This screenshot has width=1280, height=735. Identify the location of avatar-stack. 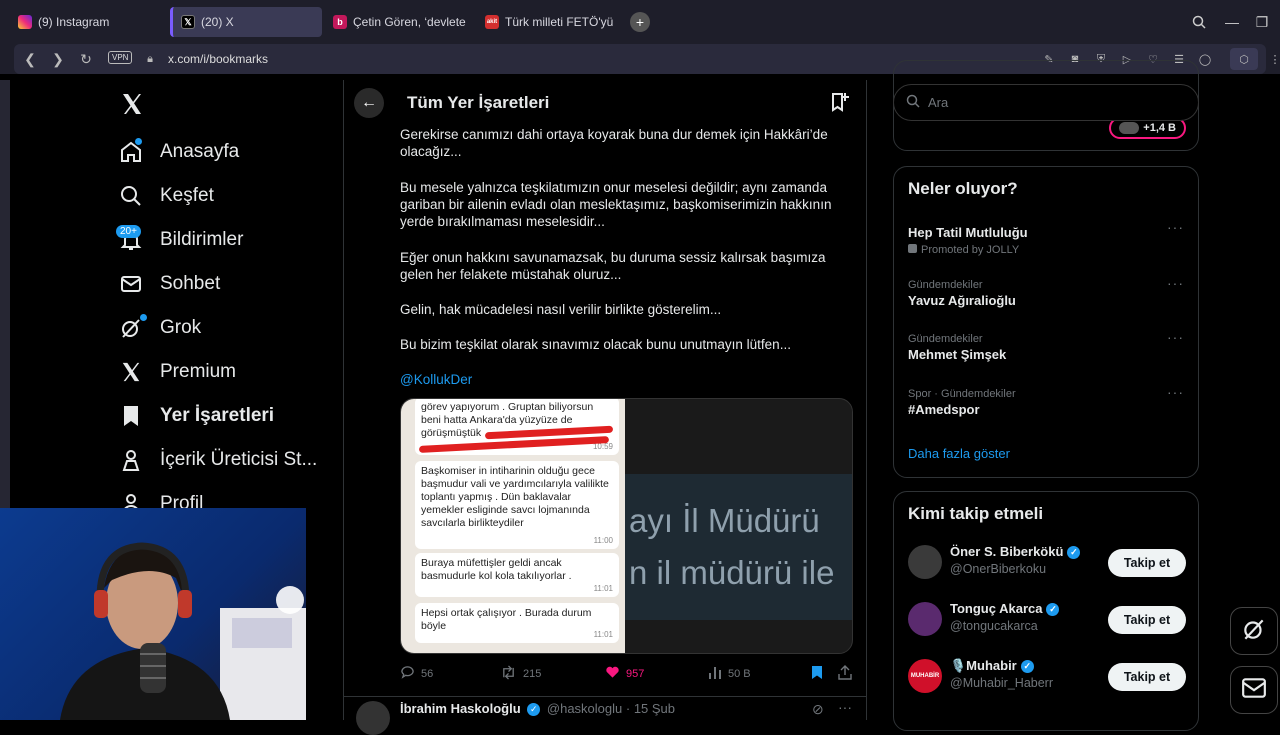
(1129, 128).